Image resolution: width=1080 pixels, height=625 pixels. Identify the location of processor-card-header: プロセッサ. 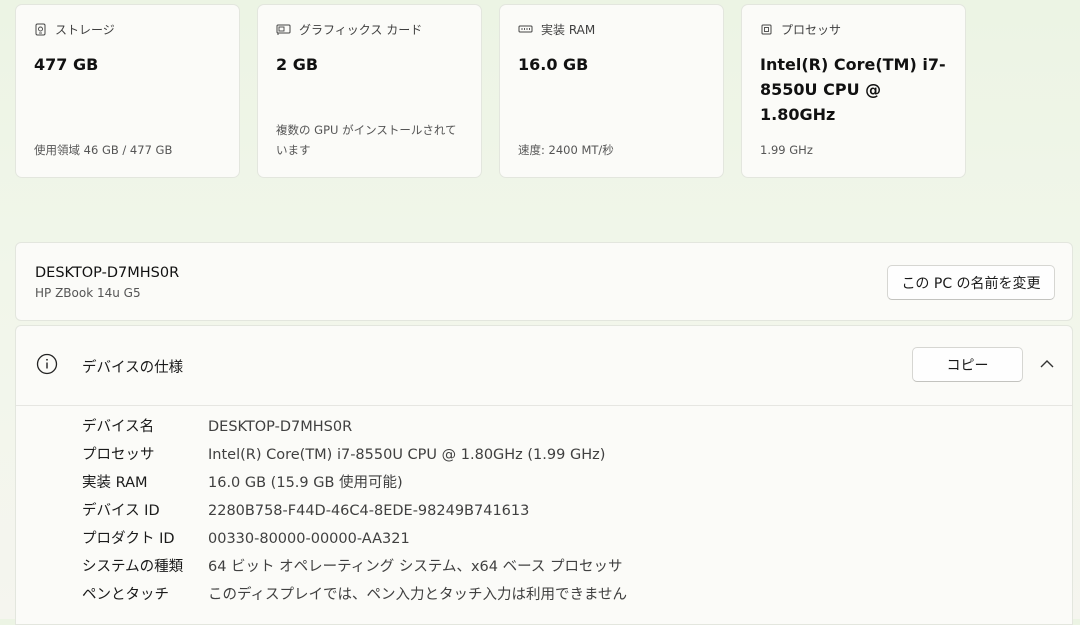
(853, 29).